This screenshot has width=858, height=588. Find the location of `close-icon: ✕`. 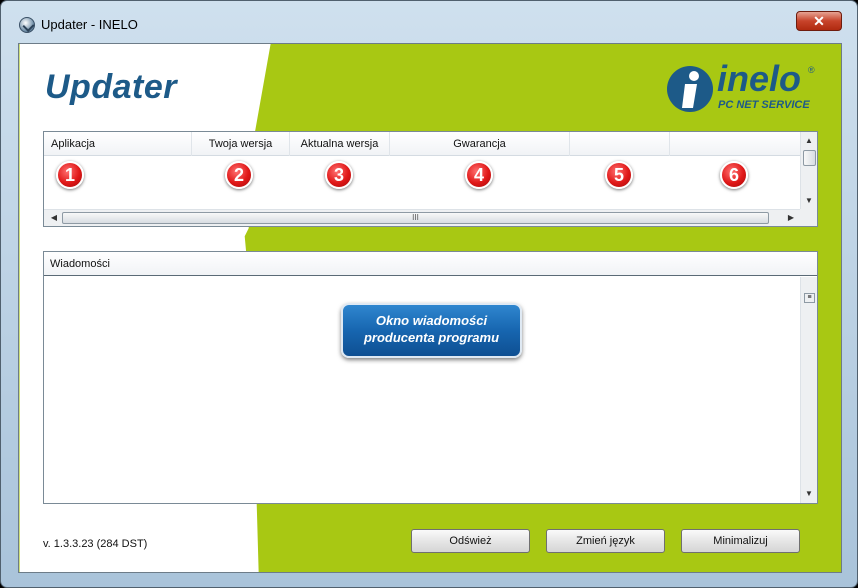

close-icon: ✕ is located at coordinates (819, 21).